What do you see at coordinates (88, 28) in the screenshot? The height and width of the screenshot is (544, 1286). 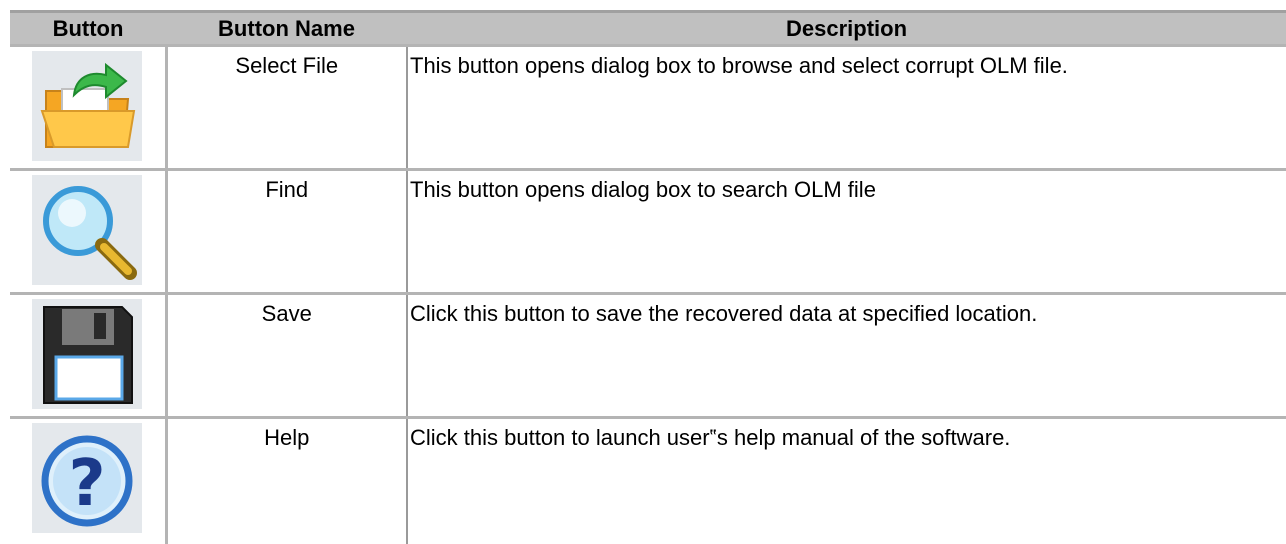 I see `header-button: Button` at bounding box center [88, 28].